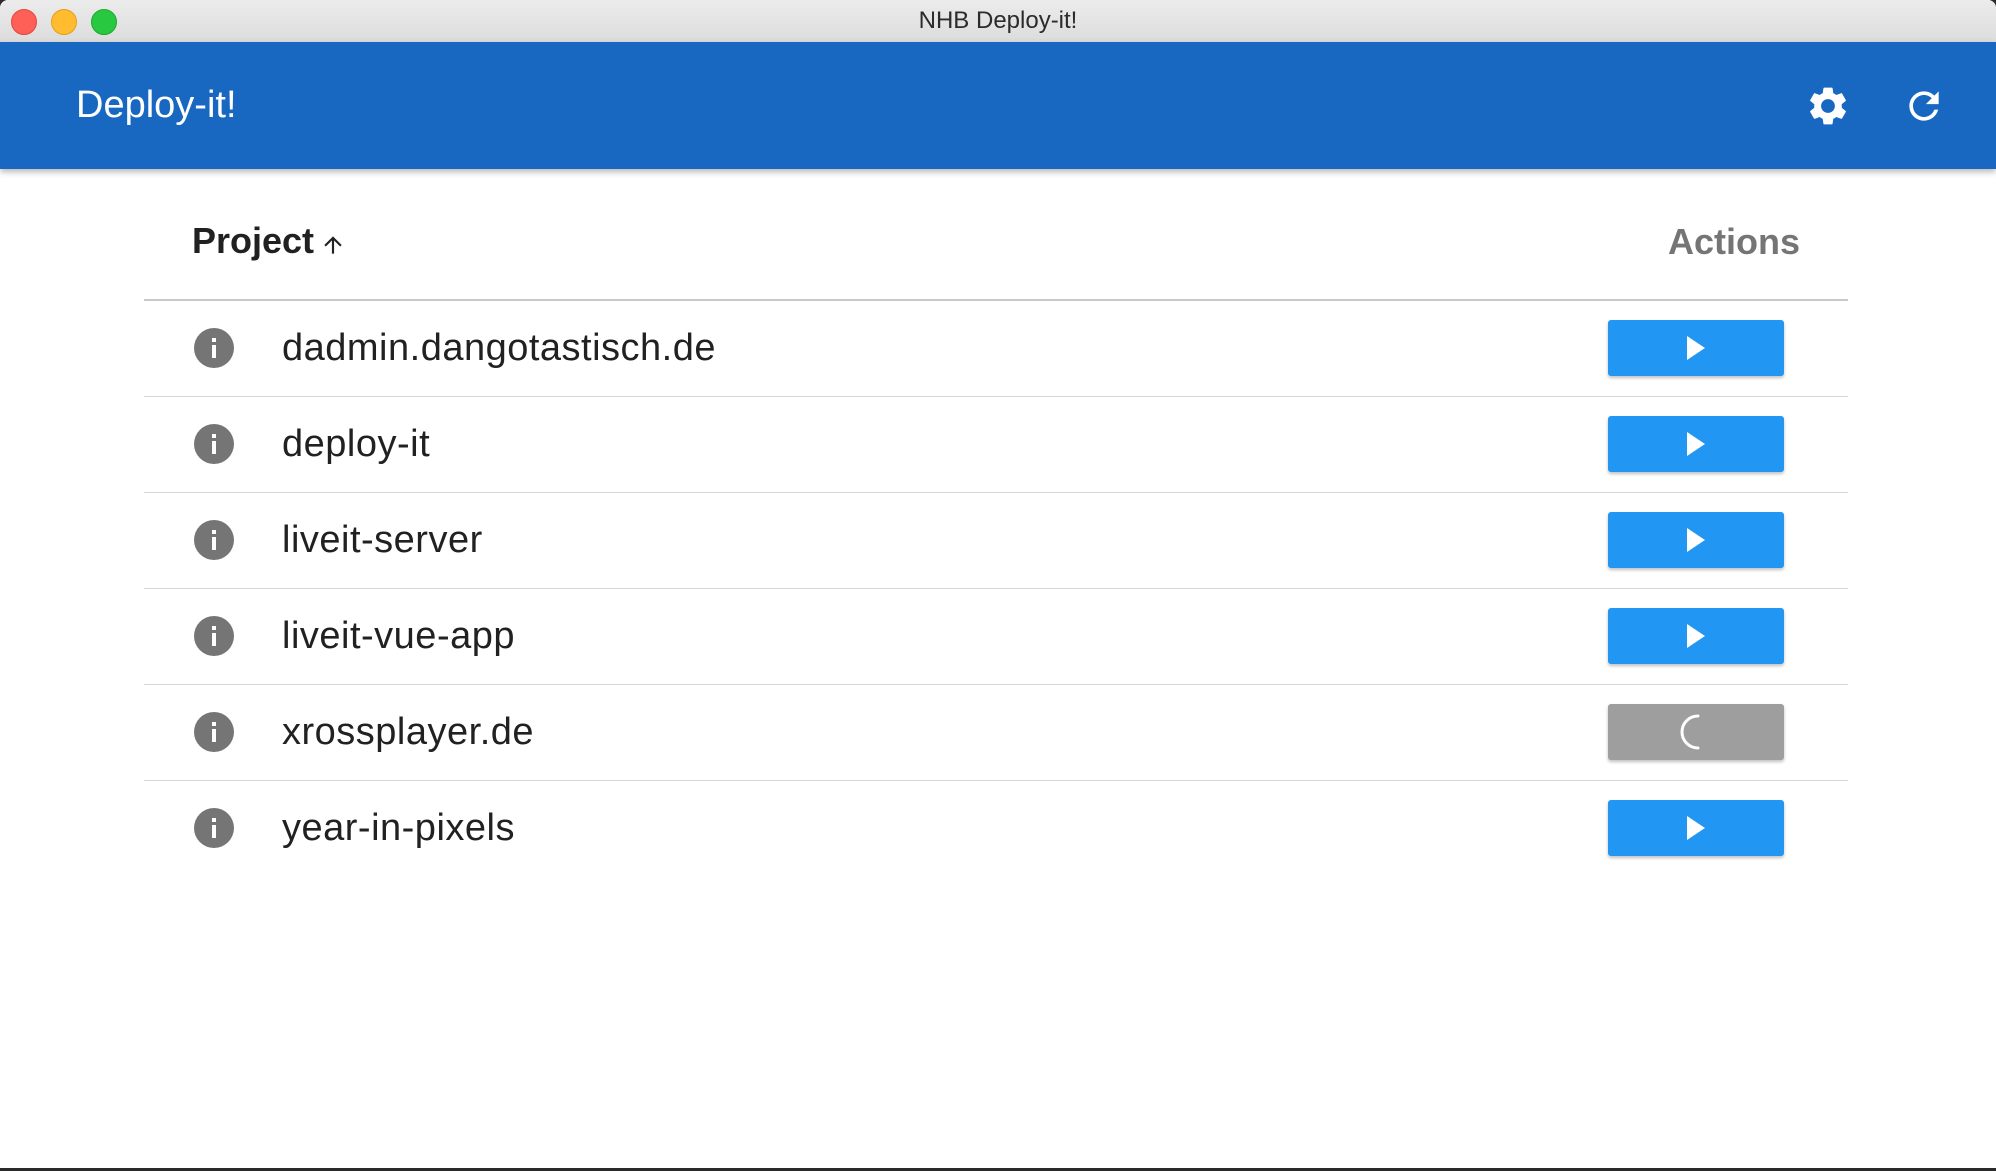 The height and width of the screenshot is (1171, 1996). What do you see at coordinates (408, 732) in the screenshot?
I see `project-name: xrossplayer.de` at bounding box center [408, 732].